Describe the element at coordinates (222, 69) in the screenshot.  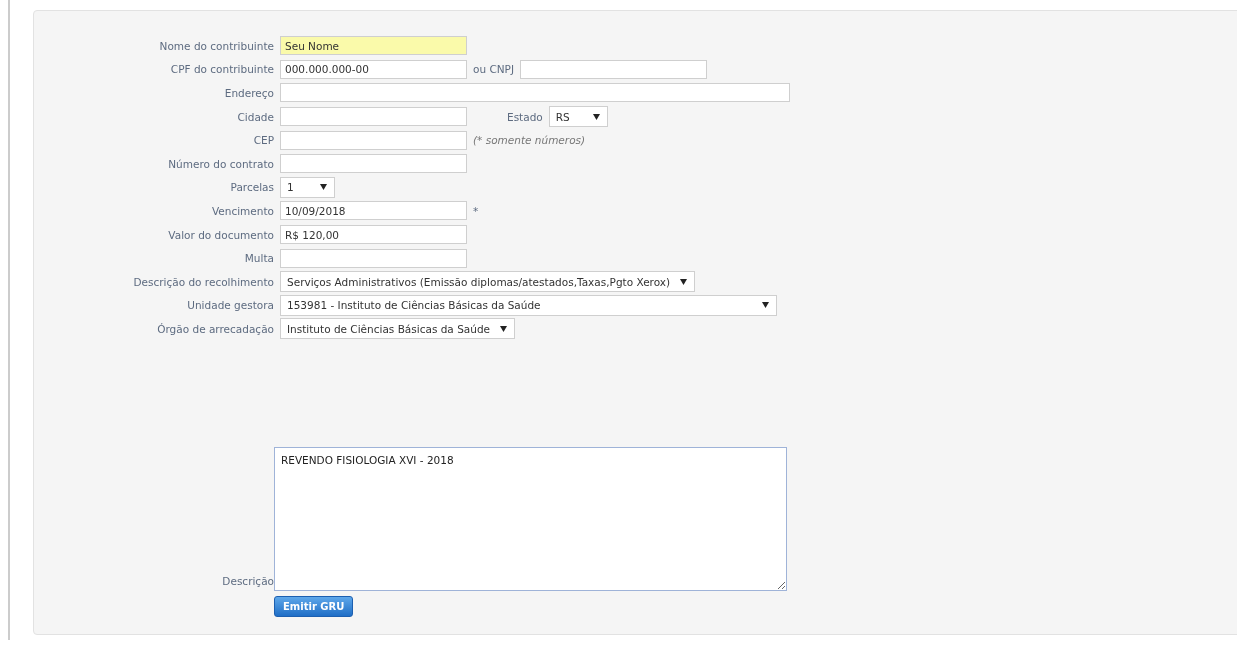
I see `field-label: CPF do contribuinte` at that location.